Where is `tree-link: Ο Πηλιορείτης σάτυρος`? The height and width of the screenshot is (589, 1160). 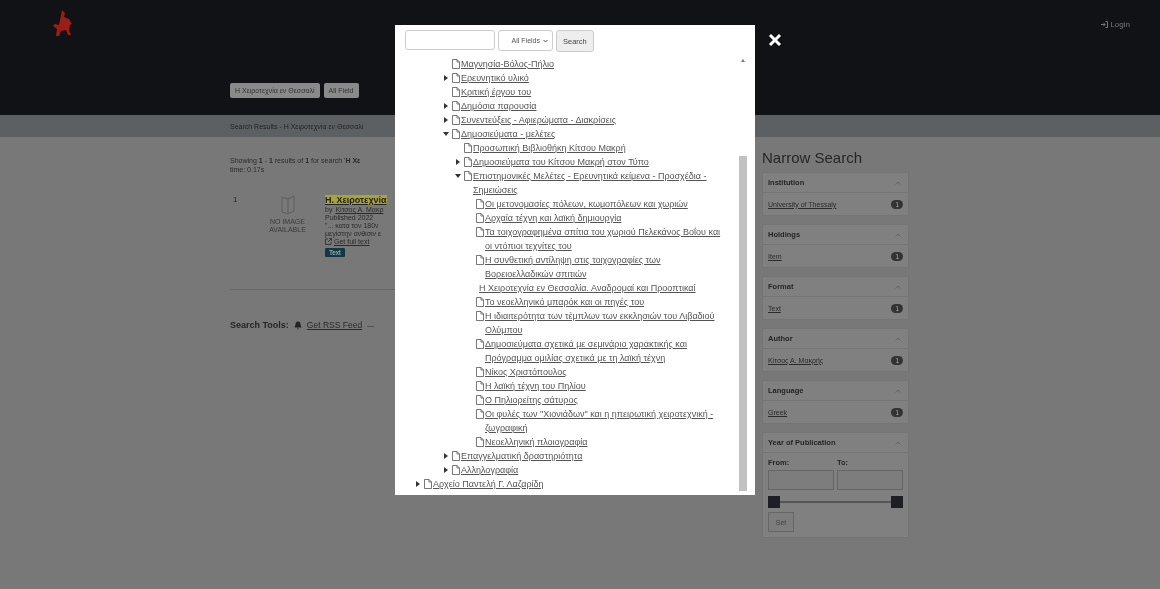 tree-link: Ο Πηλιορείτης σάτυρος is located at coordinates (606, 400).